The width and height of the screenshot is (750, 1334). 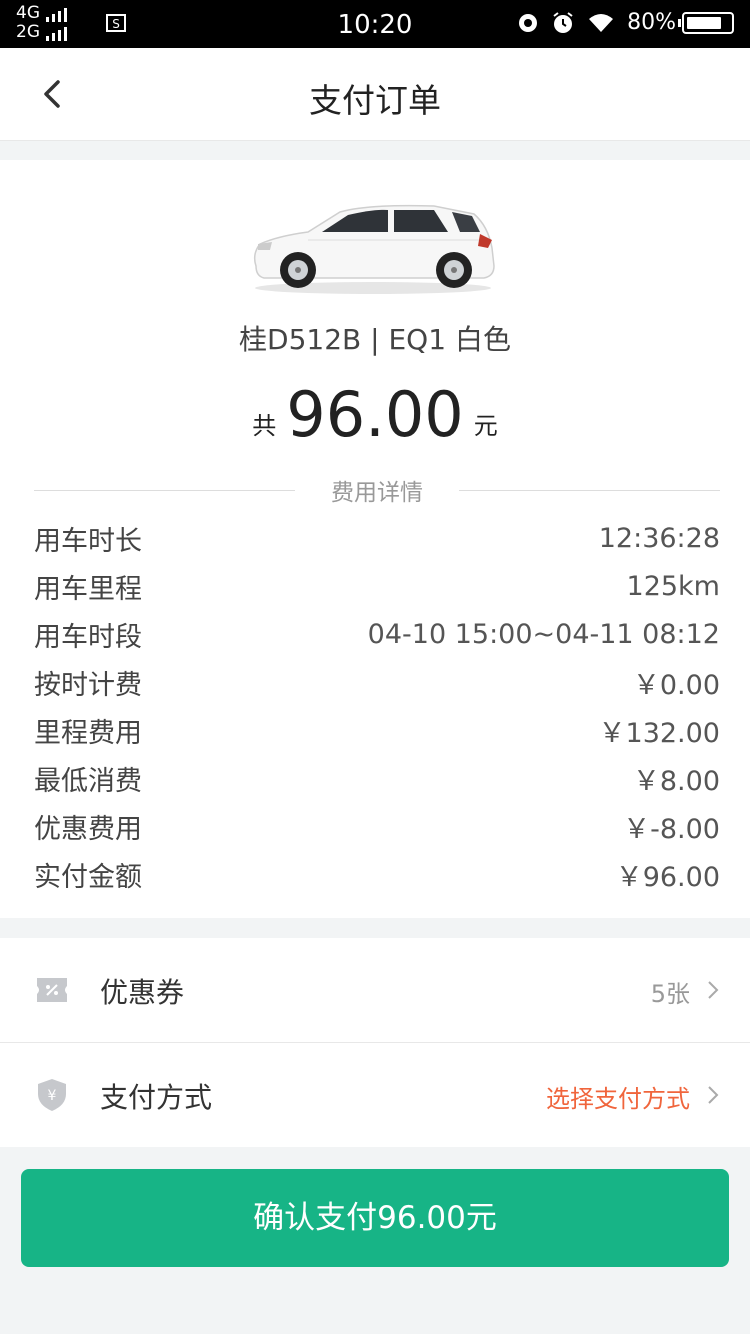 What do you see at coordinates (377, 874) in the screenshot?
I see `detail-row: 实付金额 ￥96.00` at bounding box center [377, 874].